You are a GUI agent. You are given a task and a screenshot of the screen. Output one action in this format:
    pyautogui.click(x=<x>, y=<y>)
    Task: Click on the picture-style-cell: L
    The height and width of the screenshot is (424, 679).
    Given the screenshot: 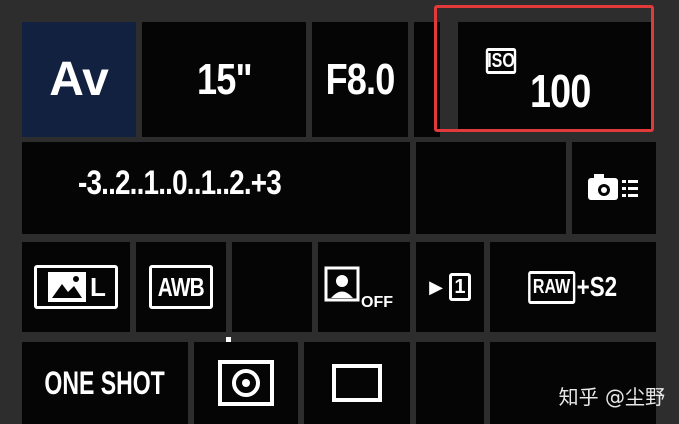 What is the action you would take?
    pyautogui.click(x=76, y=287)
    